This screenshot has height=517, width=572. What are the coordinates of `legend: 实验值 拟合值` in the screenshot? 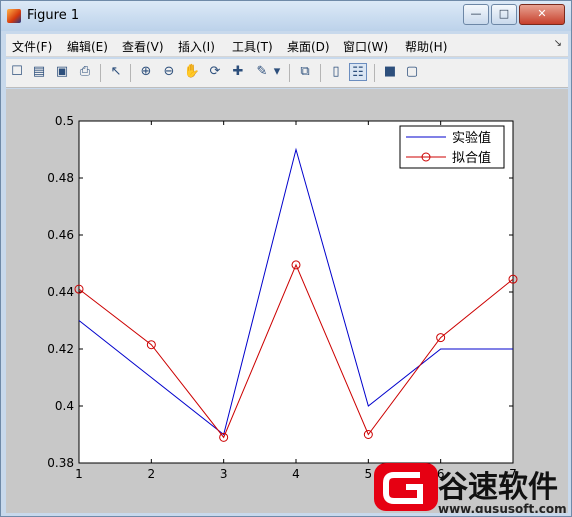 It's located at (452, 147).